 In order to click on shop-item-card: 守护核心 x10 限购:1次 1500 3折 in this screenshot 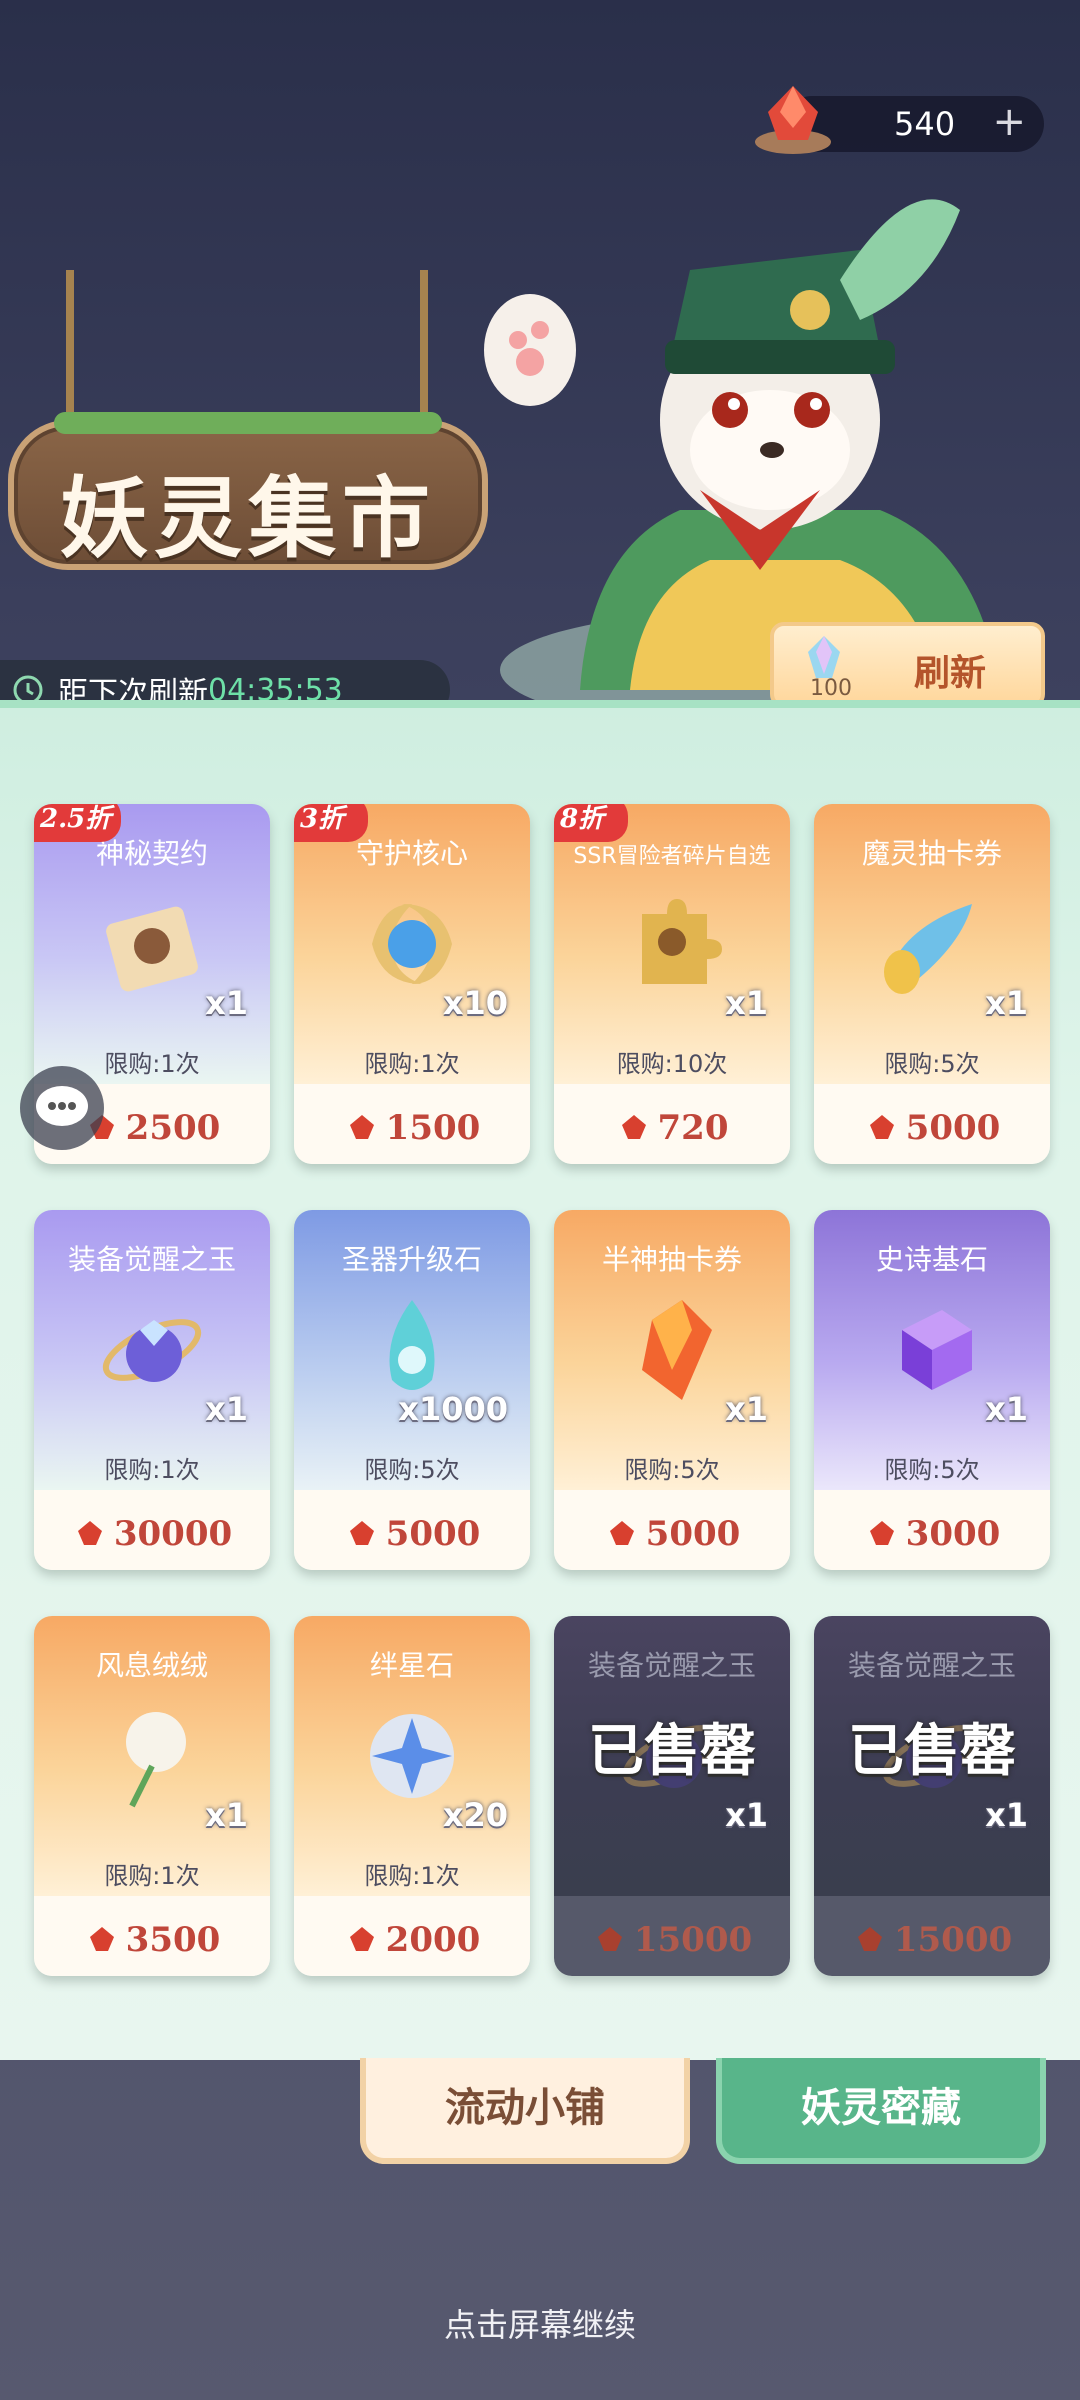, I will do `click(412, 984)`.